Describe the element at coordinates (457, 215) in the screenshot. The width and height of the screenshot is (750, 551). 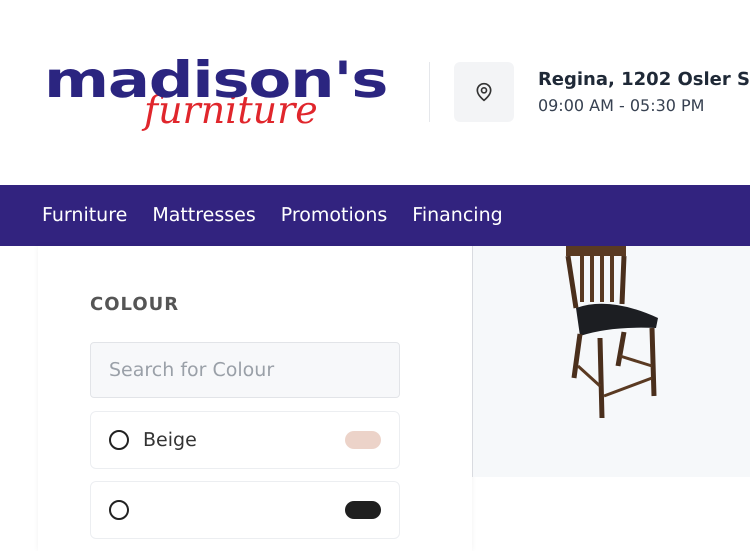
I see `nav-link: Financing` at that location.